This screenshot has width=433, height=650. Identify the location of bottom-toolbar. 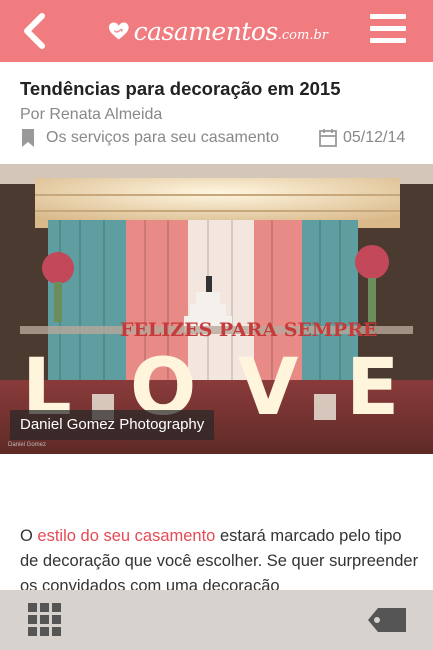
(216, 620).